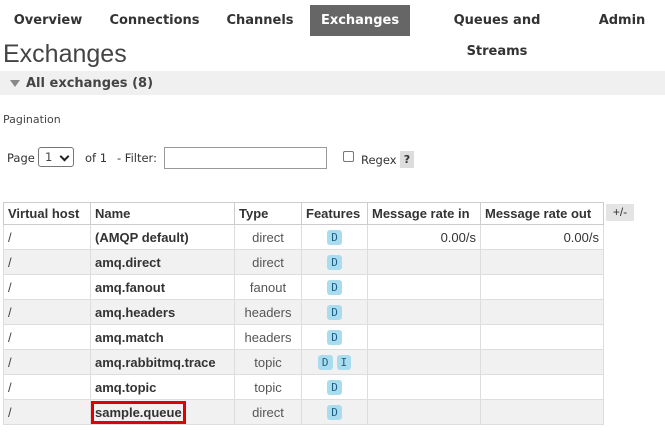  What do you see at coordinates (334, 213) in the screenshot?
I see `col-features: Features` at bounding box center [334, 213].